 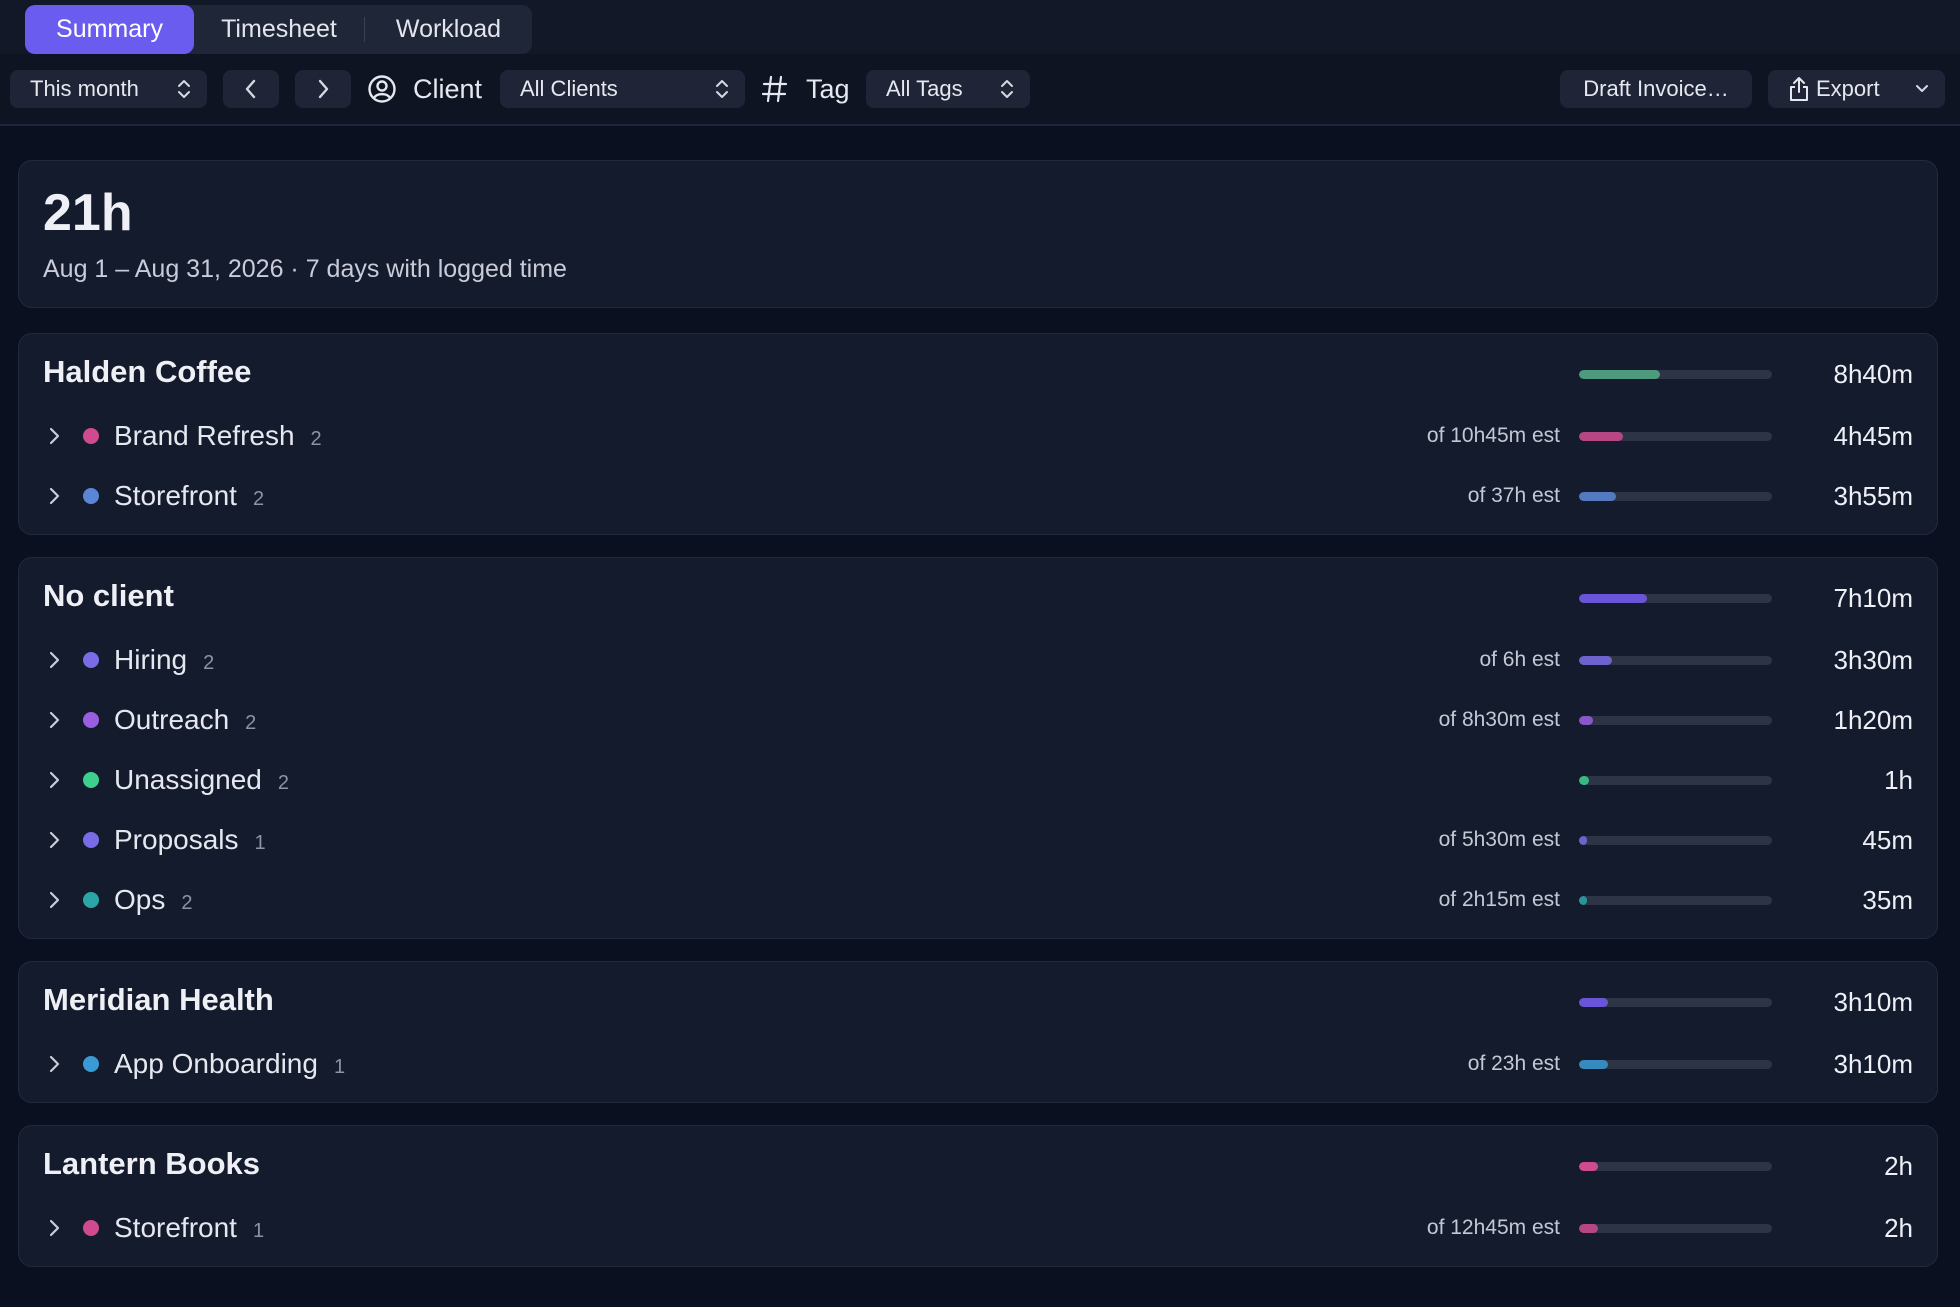 I want to click on previous-period-button, so click(x=251, y=89).